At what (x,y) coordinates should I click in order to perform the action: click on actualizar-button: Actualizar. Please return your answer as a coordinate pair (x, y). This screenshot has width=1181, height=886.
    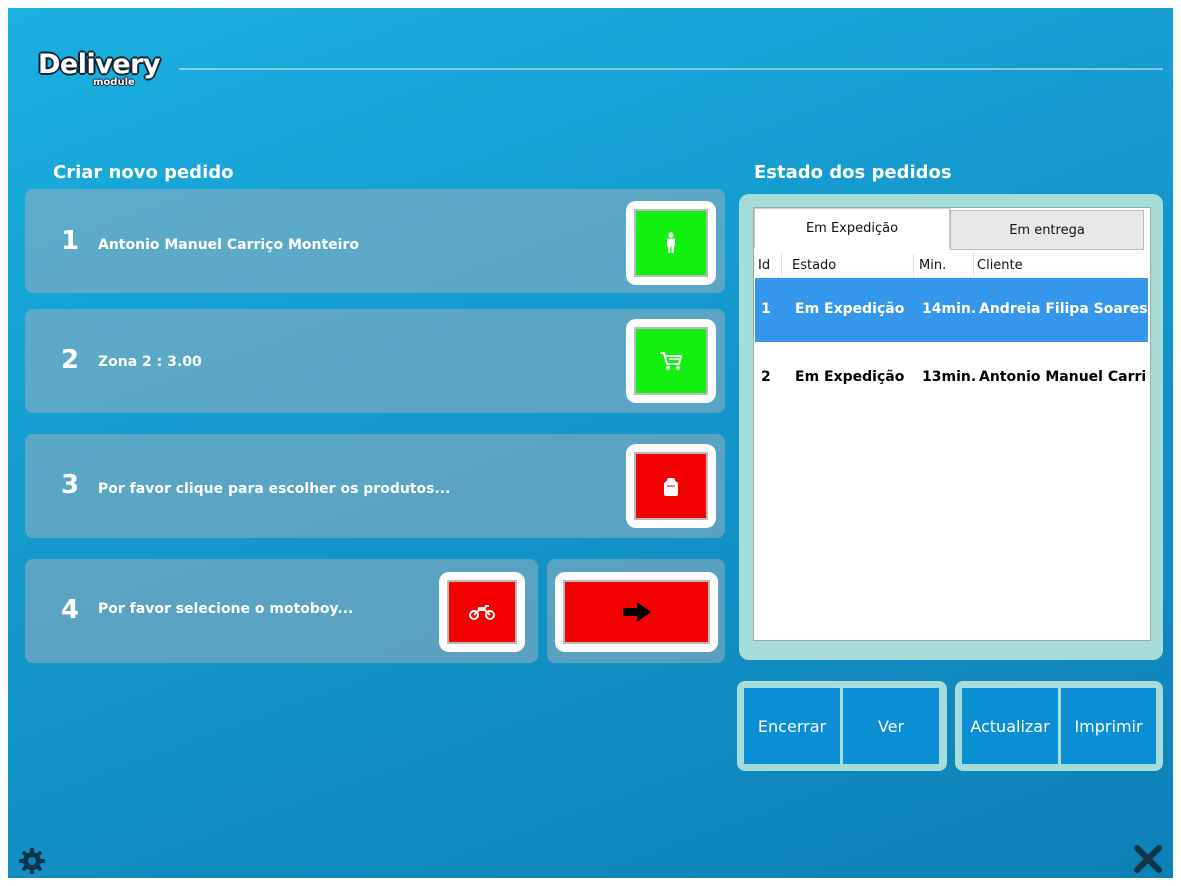
    Looking at the image, I should click on (1010, 726).